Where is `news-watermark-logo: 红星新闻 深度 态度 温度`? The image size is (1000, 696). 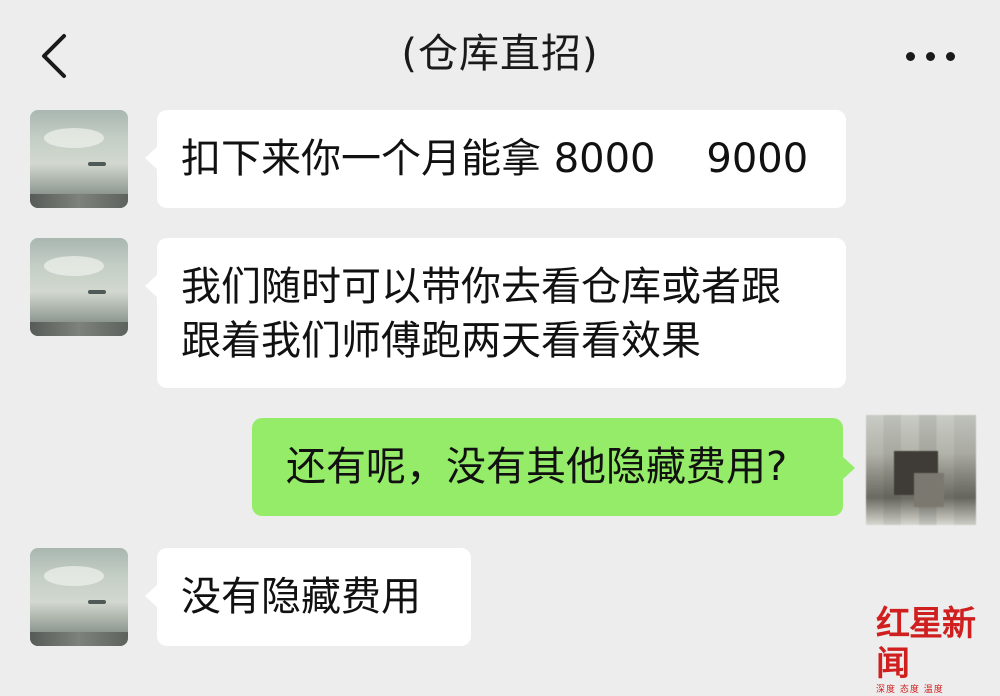 news-watermark-logo: 红星新闻 深度 态度 温度 is located at coordinates (936, 649).